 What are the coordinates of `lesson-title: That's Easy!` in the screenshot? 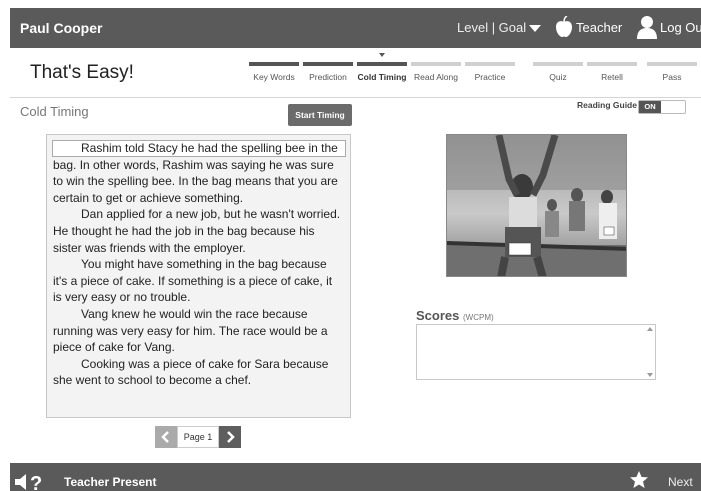 It's located at (82, 72).